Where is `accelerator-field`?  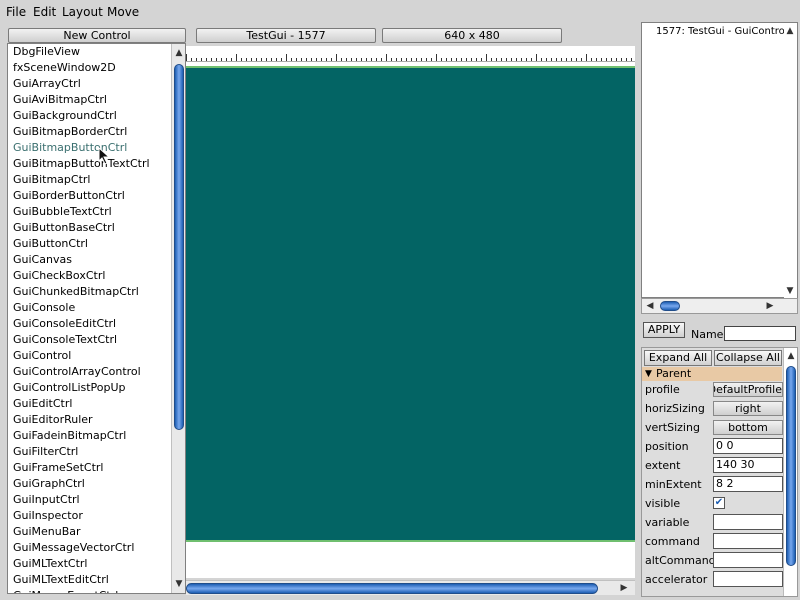
accelerator-field is located at coordinates (748, 579).